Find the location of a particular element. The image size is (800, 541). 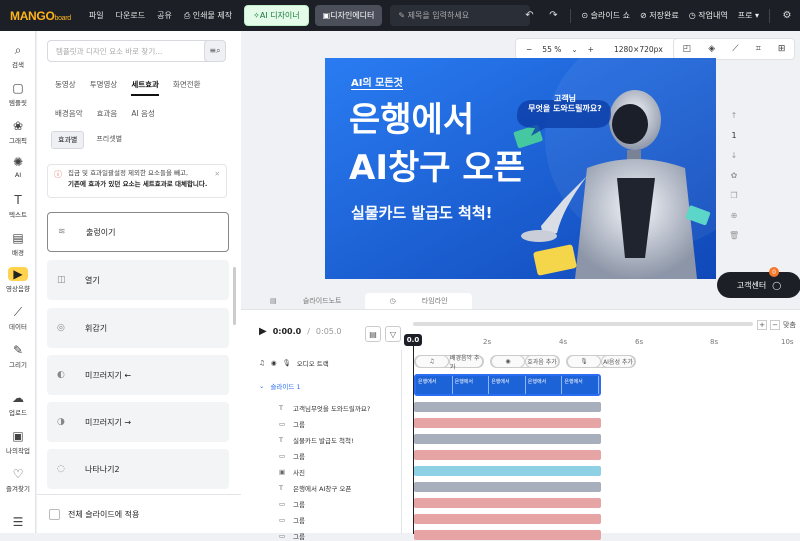

menu-download: 다운로드 is located at coordinates (130, 15).